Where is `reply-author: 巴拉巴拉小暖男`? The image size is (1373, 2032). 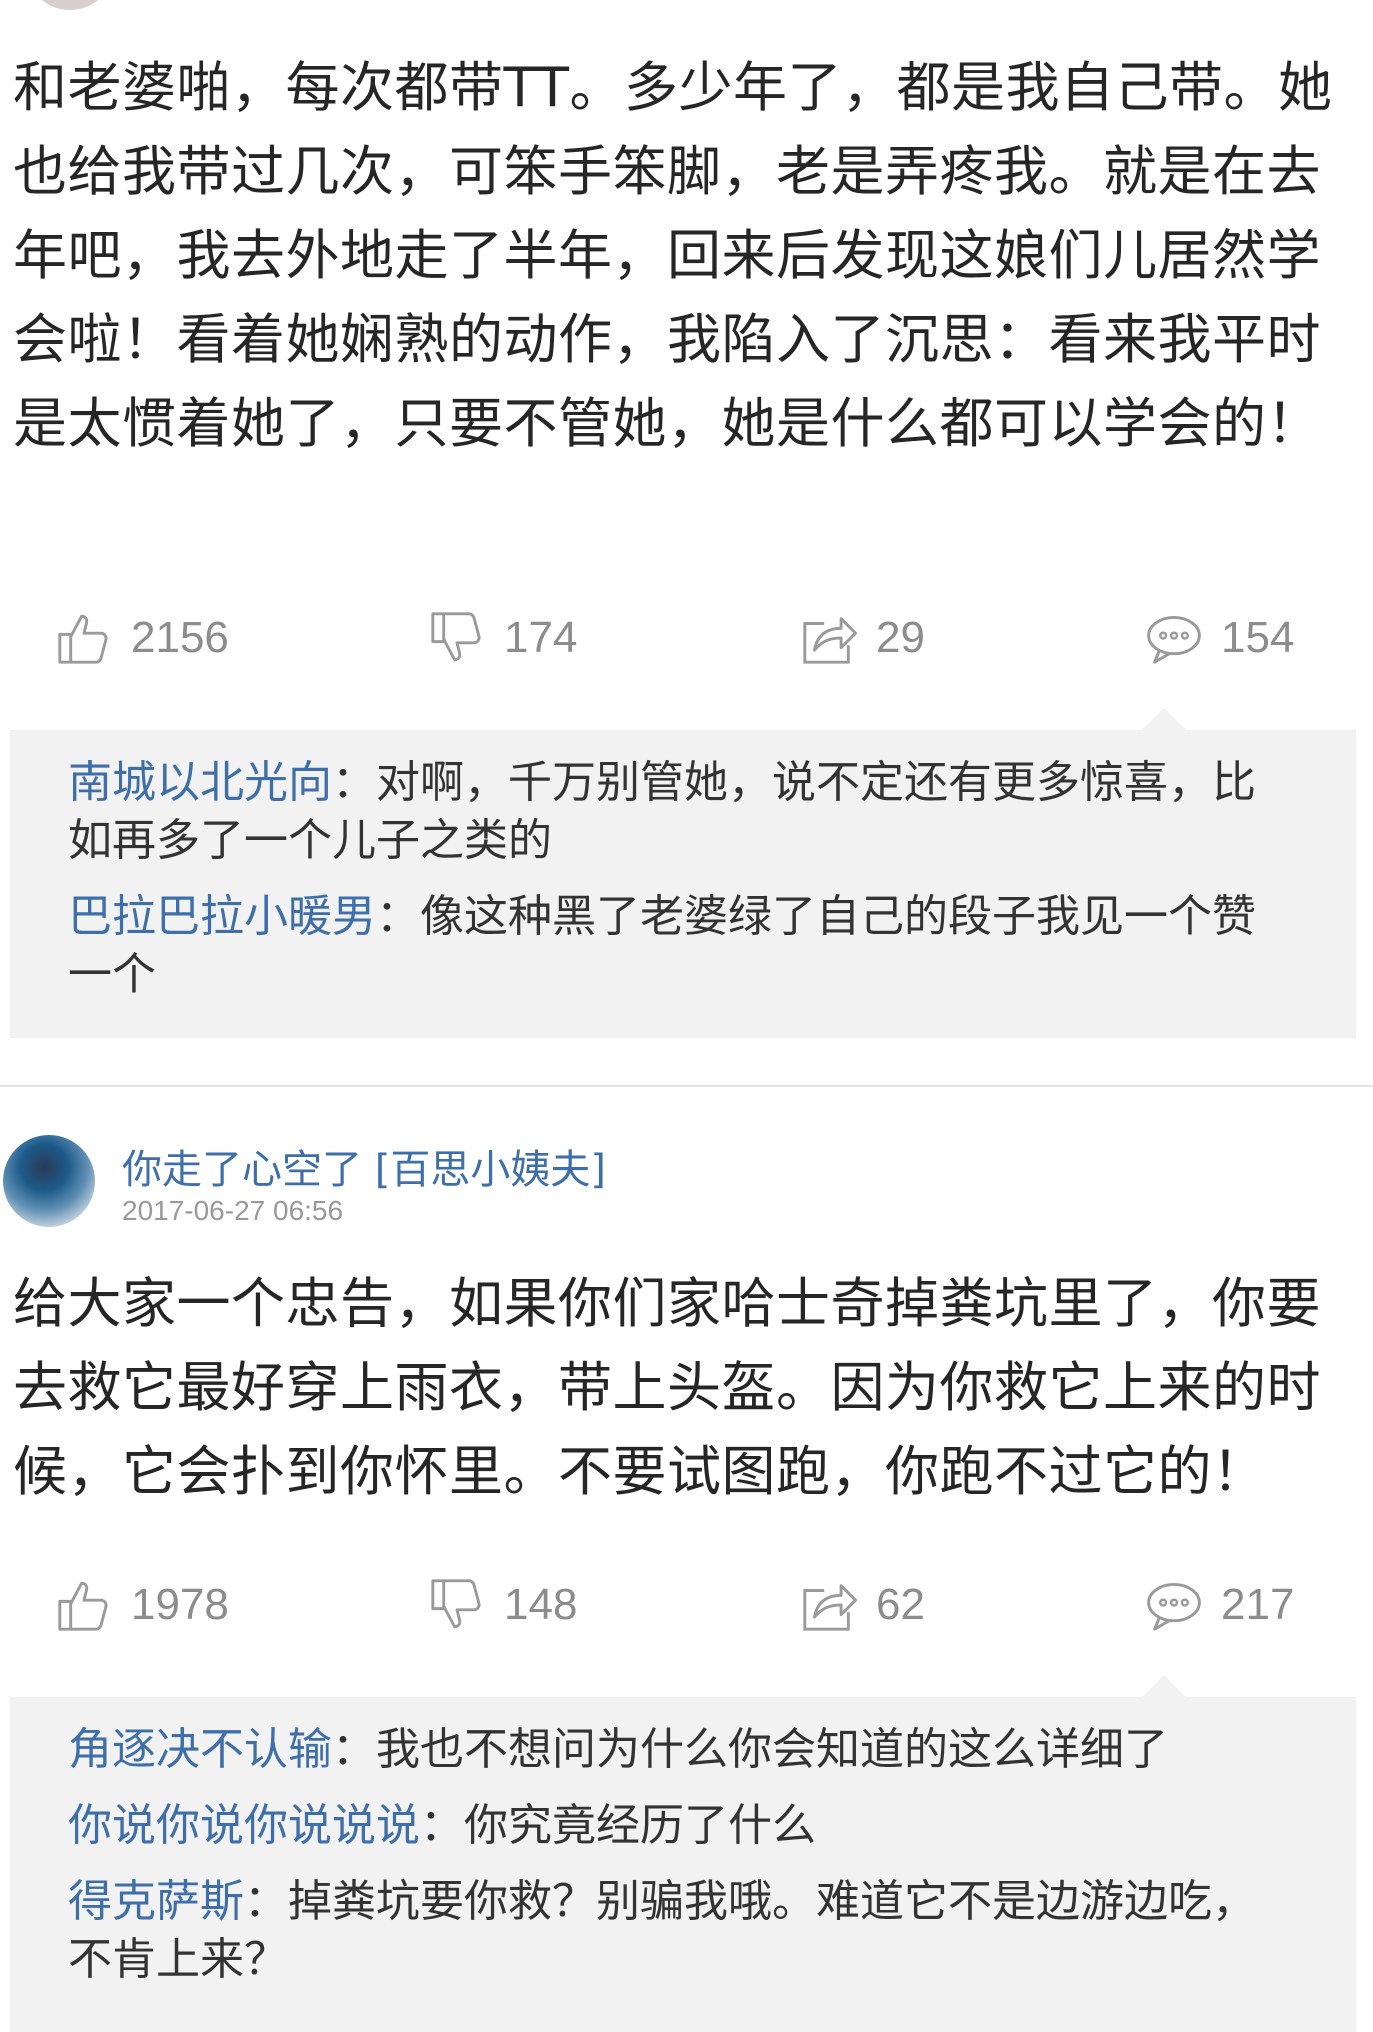 reply-author: 巴拉巴拉小暖男 is located at coordinates (222, 916).